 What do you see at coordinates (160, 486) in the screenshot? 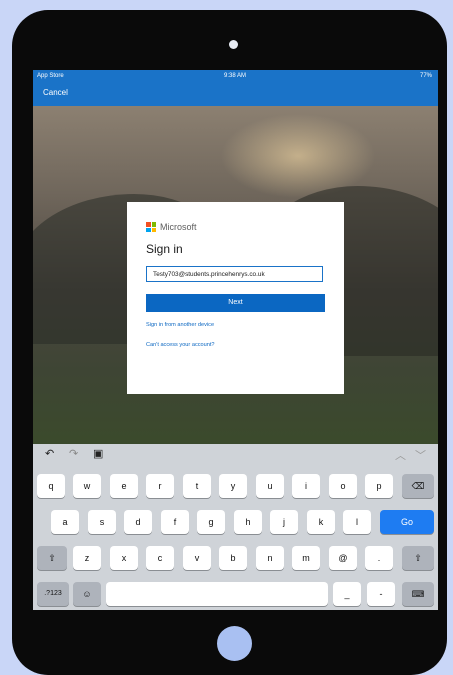
I see `key-r: r` at bounding box center [160, 486].